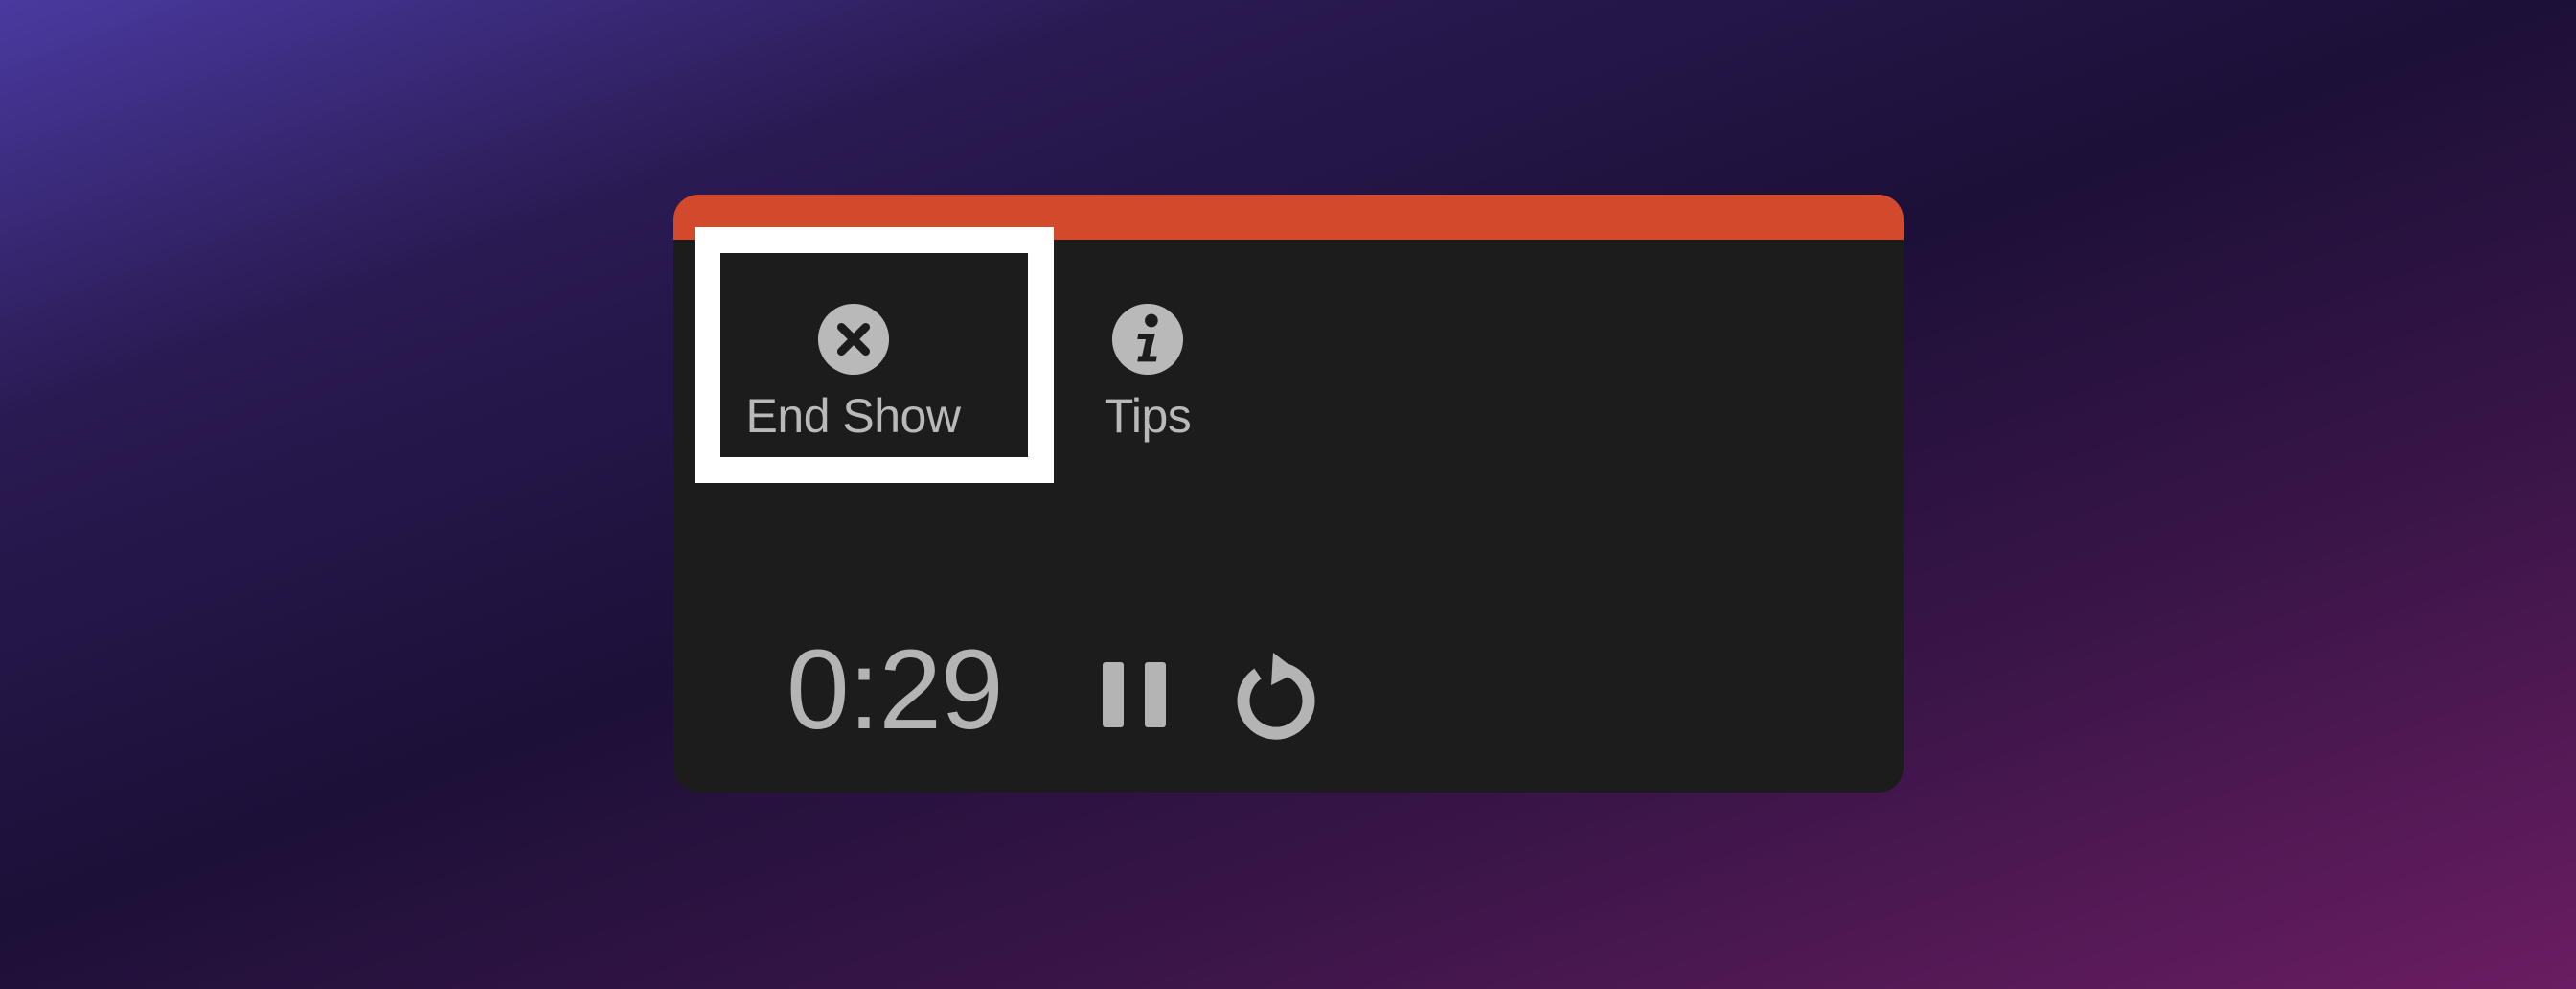  What do you see at coordinates (1273, 695) in the screenshot?
I see `restart-icon` at bounding box center [1273, 695].